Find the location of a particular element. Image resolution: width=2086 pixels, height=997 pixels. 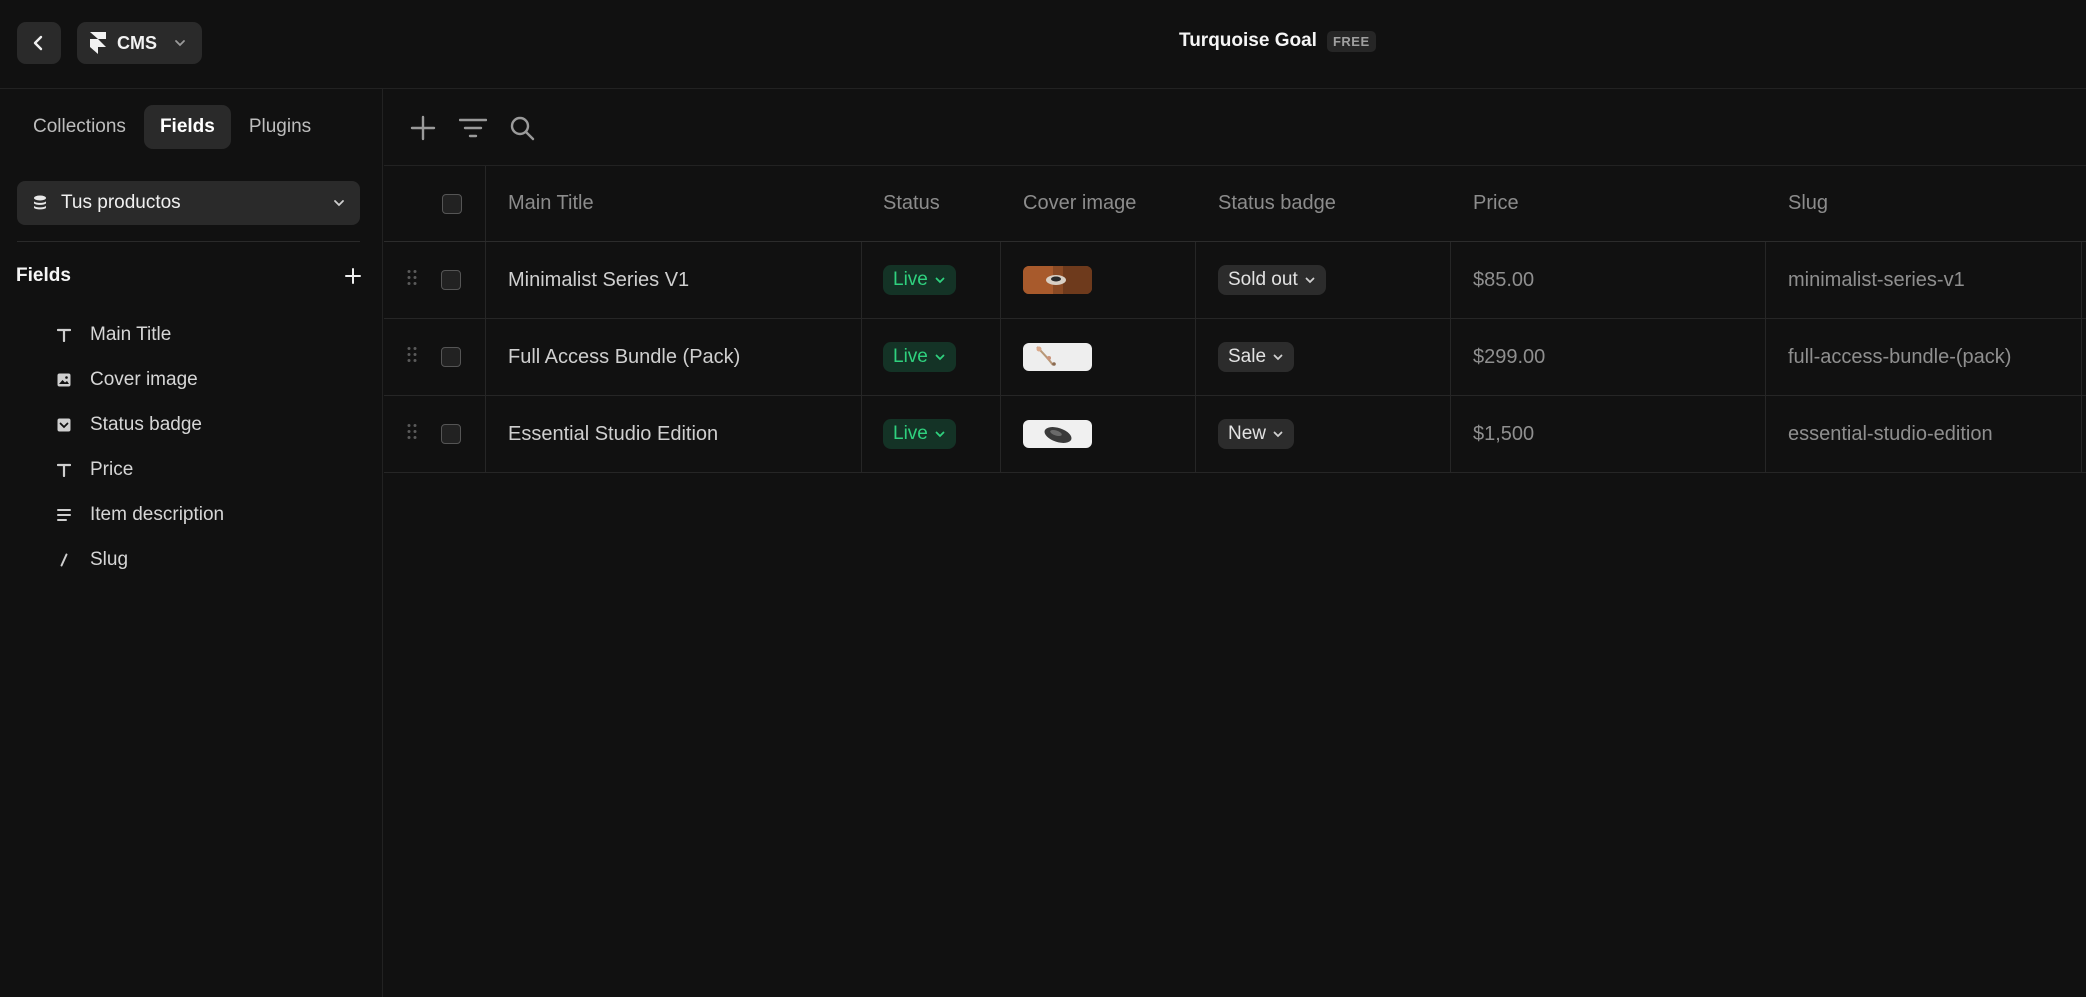

cell-slug: full-access-bundle-(pack) is located at coordinates (1899, 357).